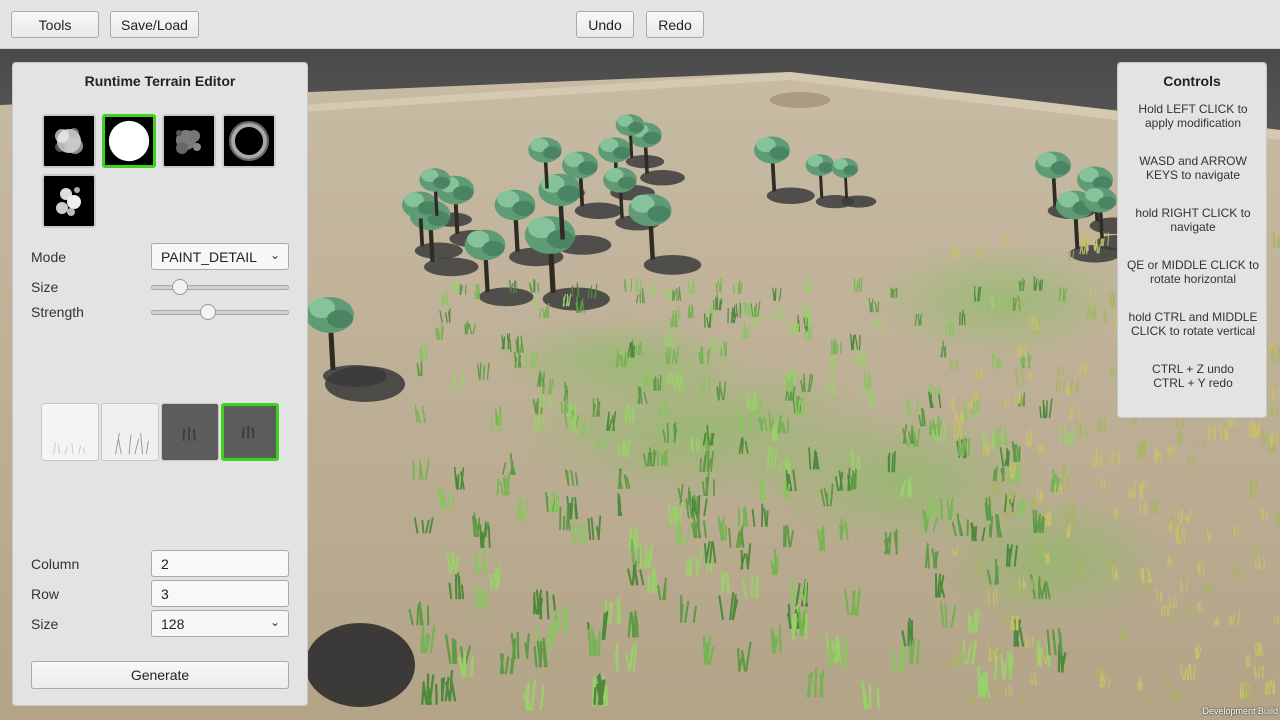 This screenshot has height=720, width=1280. I want to click on control-hint: WASD and ARROW KEYS to navigate, so click(1193, 168).